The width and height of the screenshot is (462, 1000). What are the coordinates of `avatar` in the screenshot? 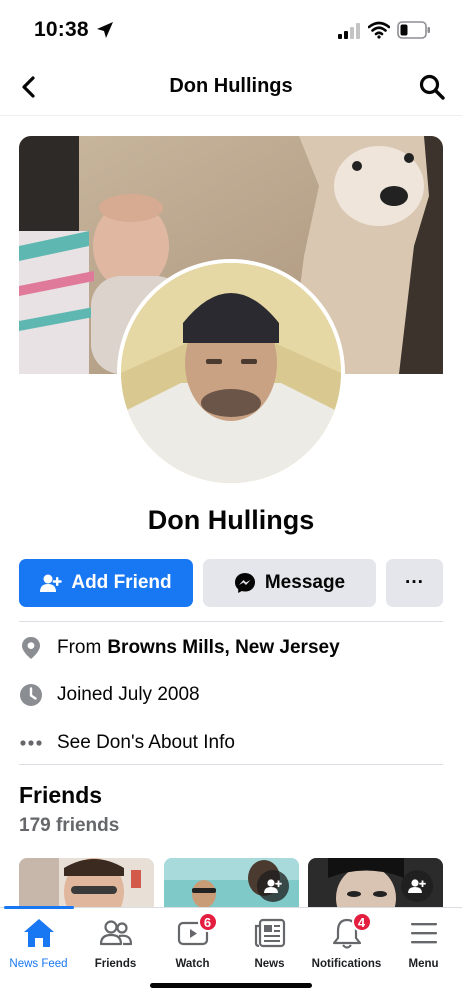 It's located at (231, 373).